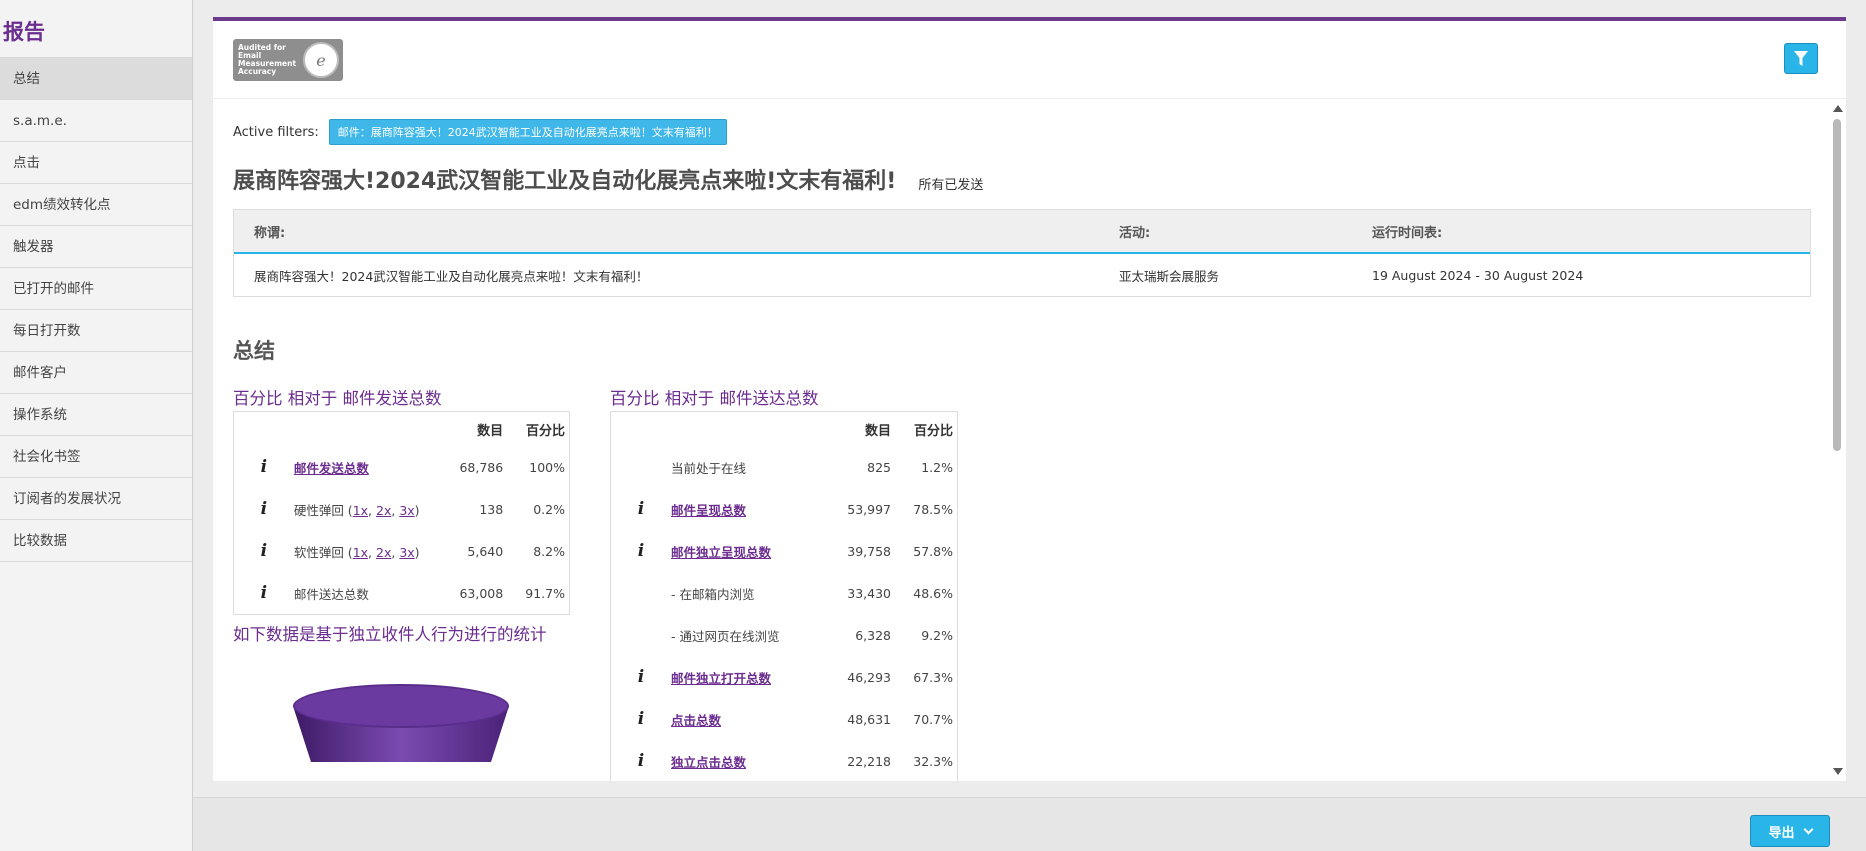 The height and width of the screenshot is (851, 1866). What do you see at coordinates (1838, 771) in the screenshot?
I see `scroll-down-arrow-icon` at bounding box center [1838, 771].